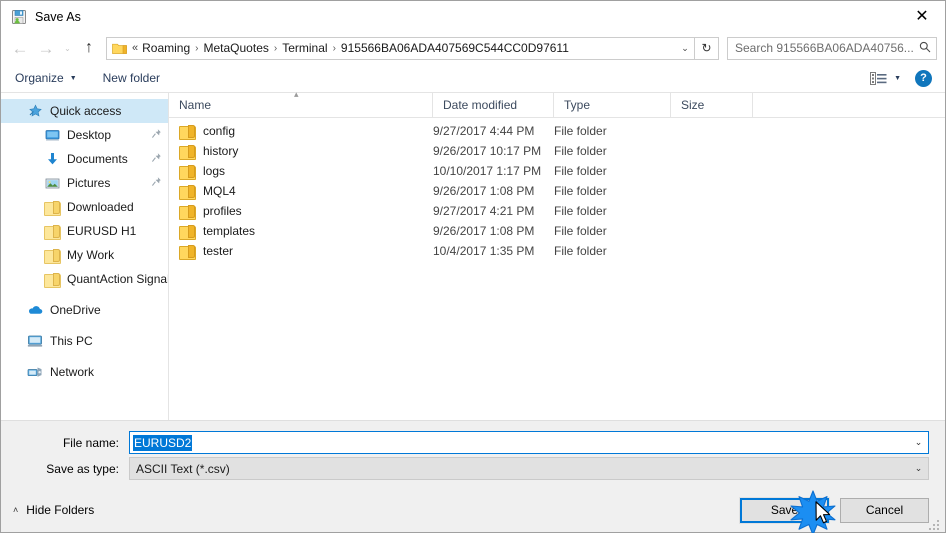 Image resolution: width=946 pixels, height=533 pixels. What do you see at coordinates (84, 341) in the screenshot?
I see `sidebar-item-this-pc: This PC` at bounding box center [84, 341].